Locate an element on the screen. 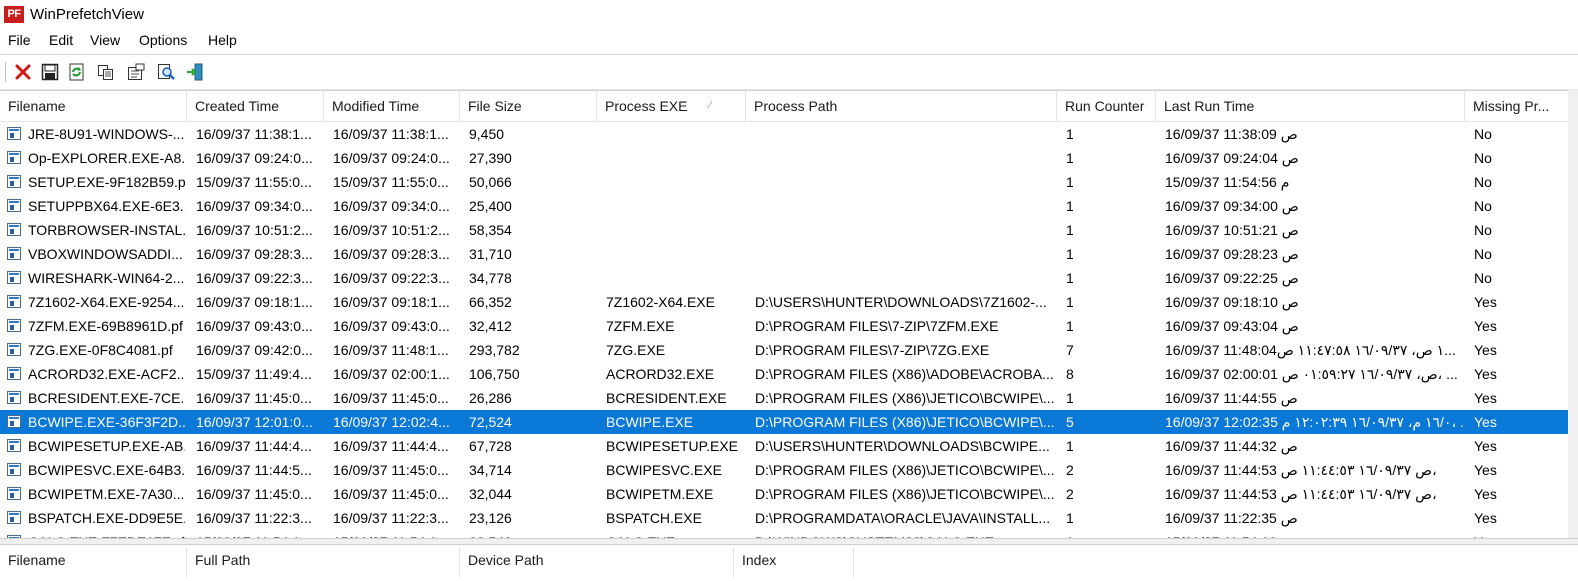  delete-button is located at coordinates (23, 72).